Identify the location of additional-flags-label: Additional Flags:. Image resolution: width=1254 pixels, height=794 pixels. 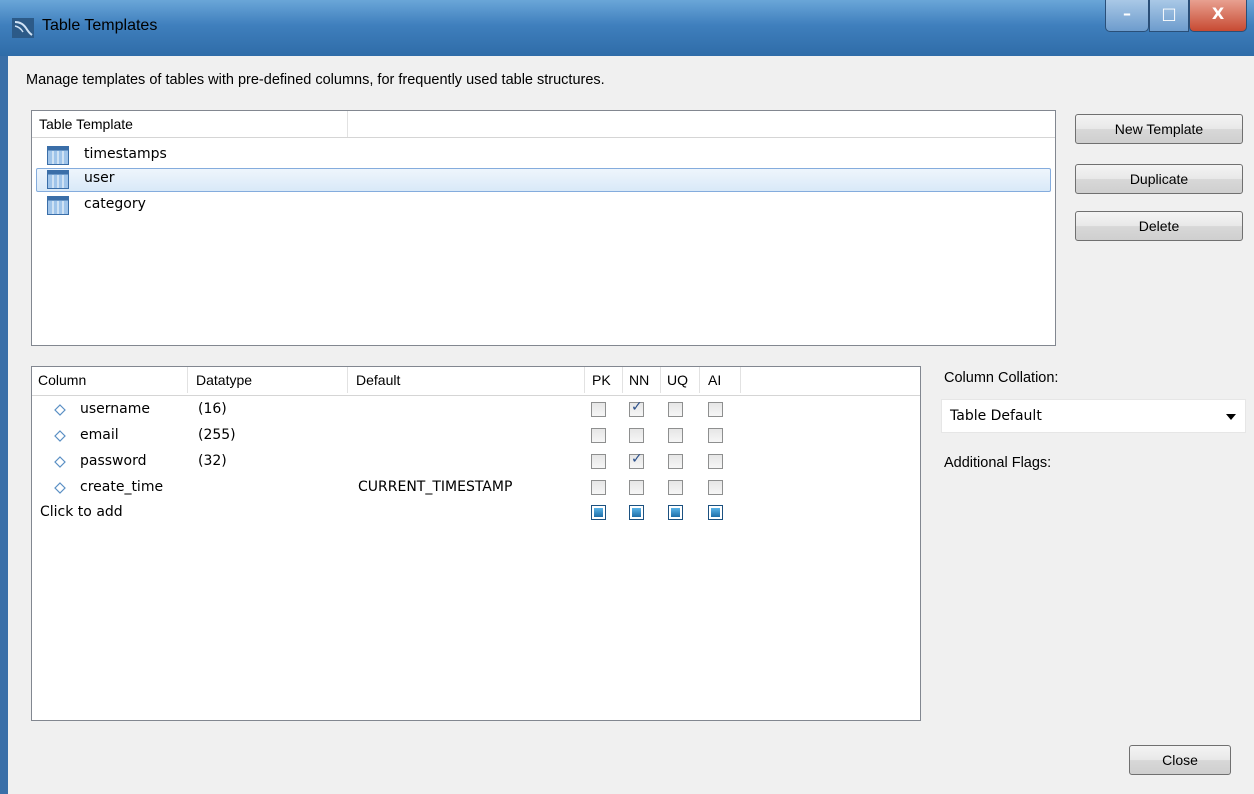
(998, 463).